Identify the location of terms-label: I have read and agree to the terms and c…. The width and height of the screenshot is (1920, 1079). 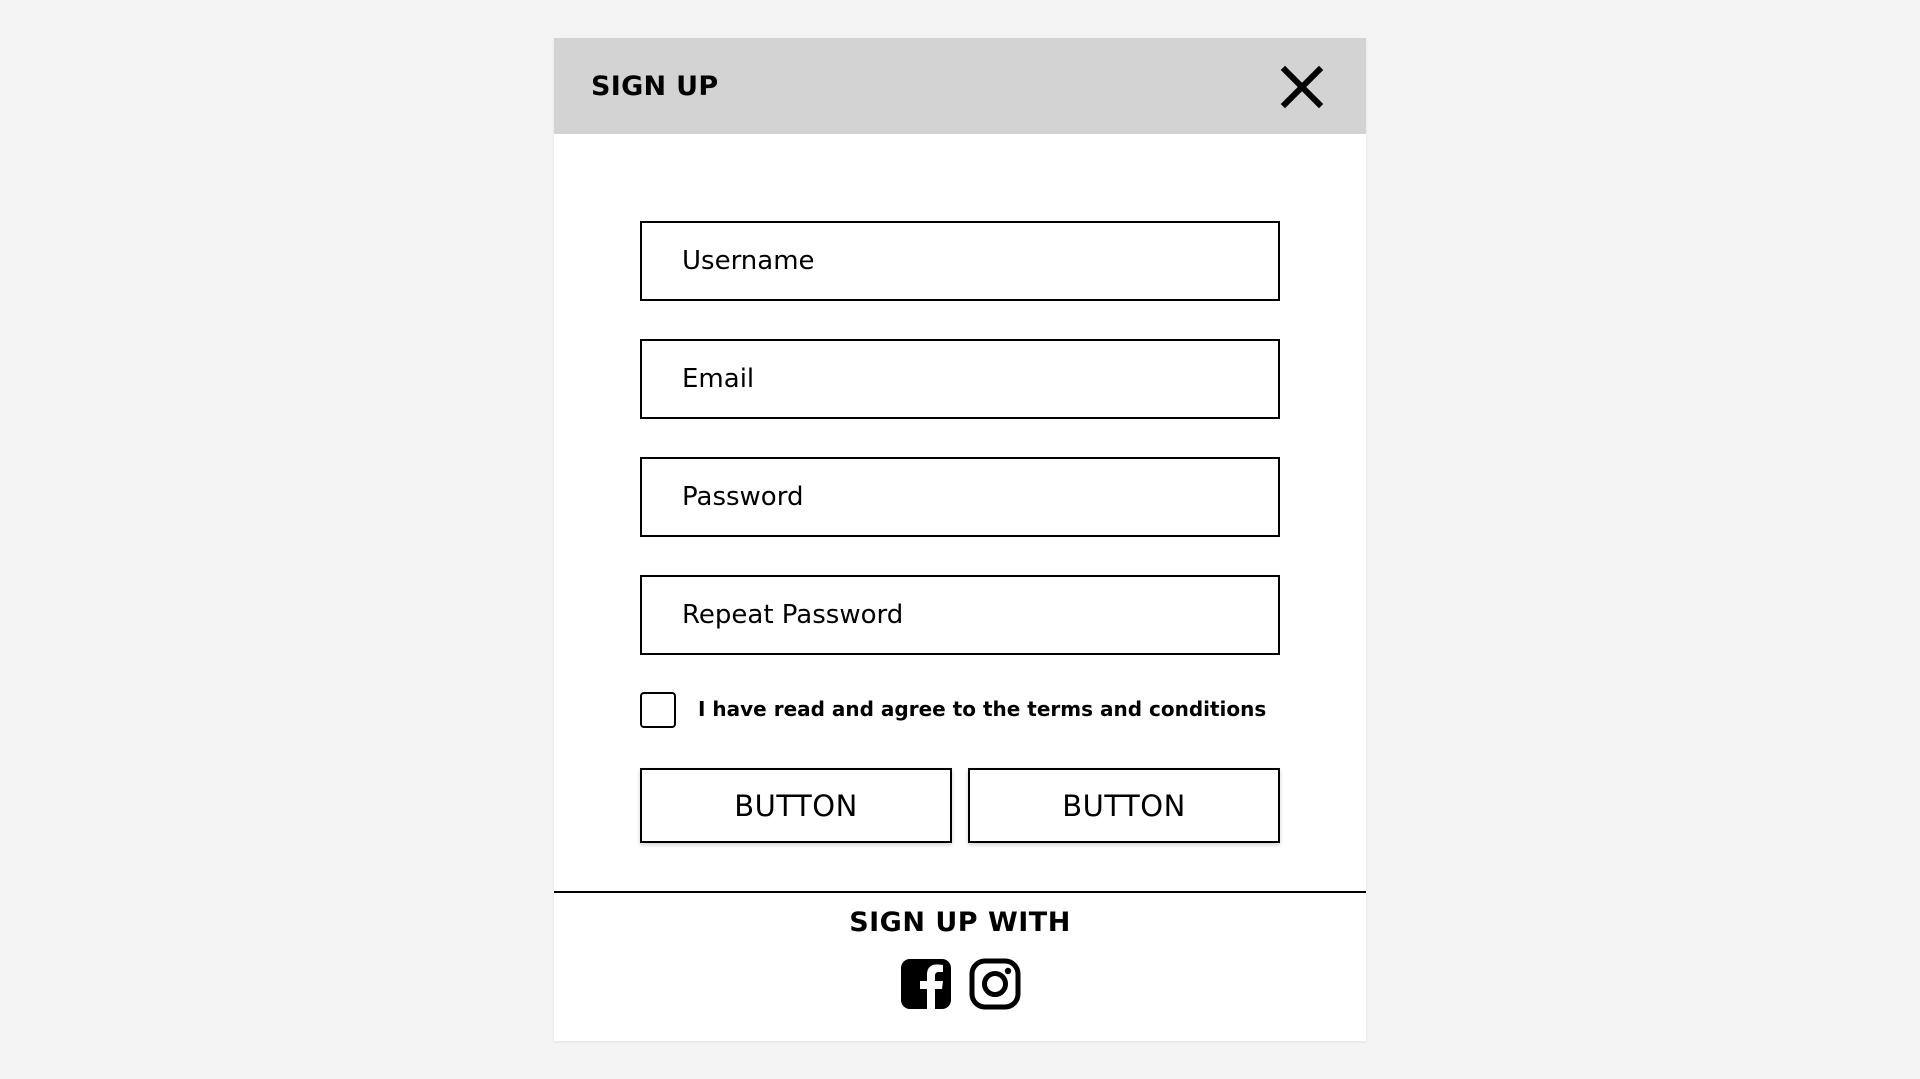
(982, 709).